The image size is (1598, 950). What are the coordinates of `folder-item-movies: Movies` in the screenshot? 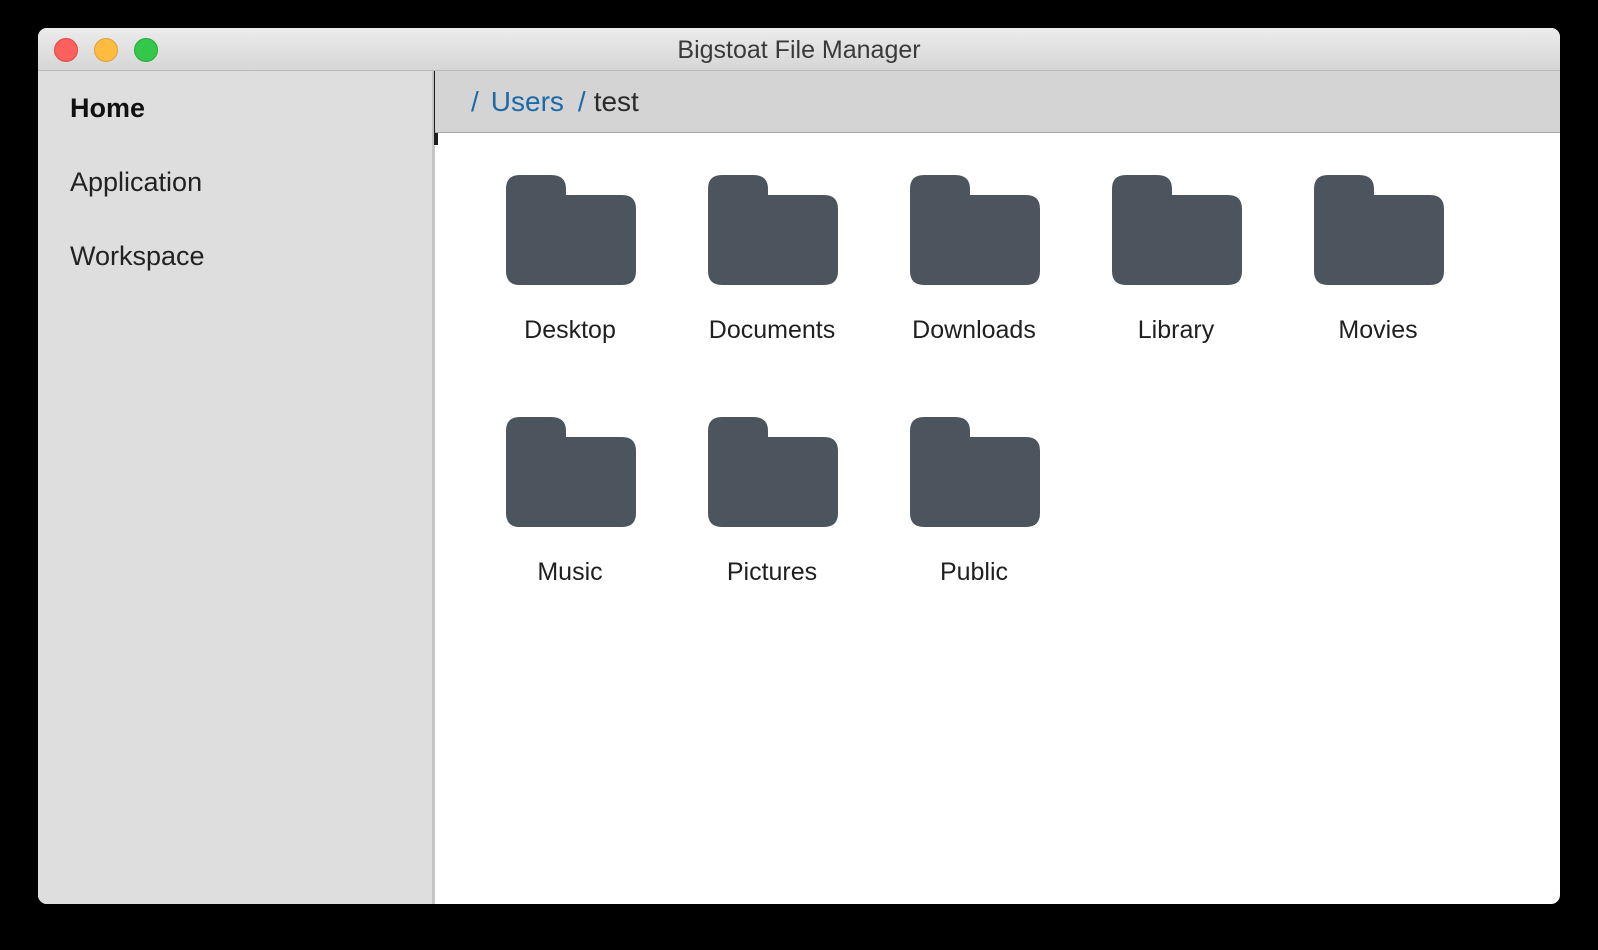 It's located at (1378, 239).